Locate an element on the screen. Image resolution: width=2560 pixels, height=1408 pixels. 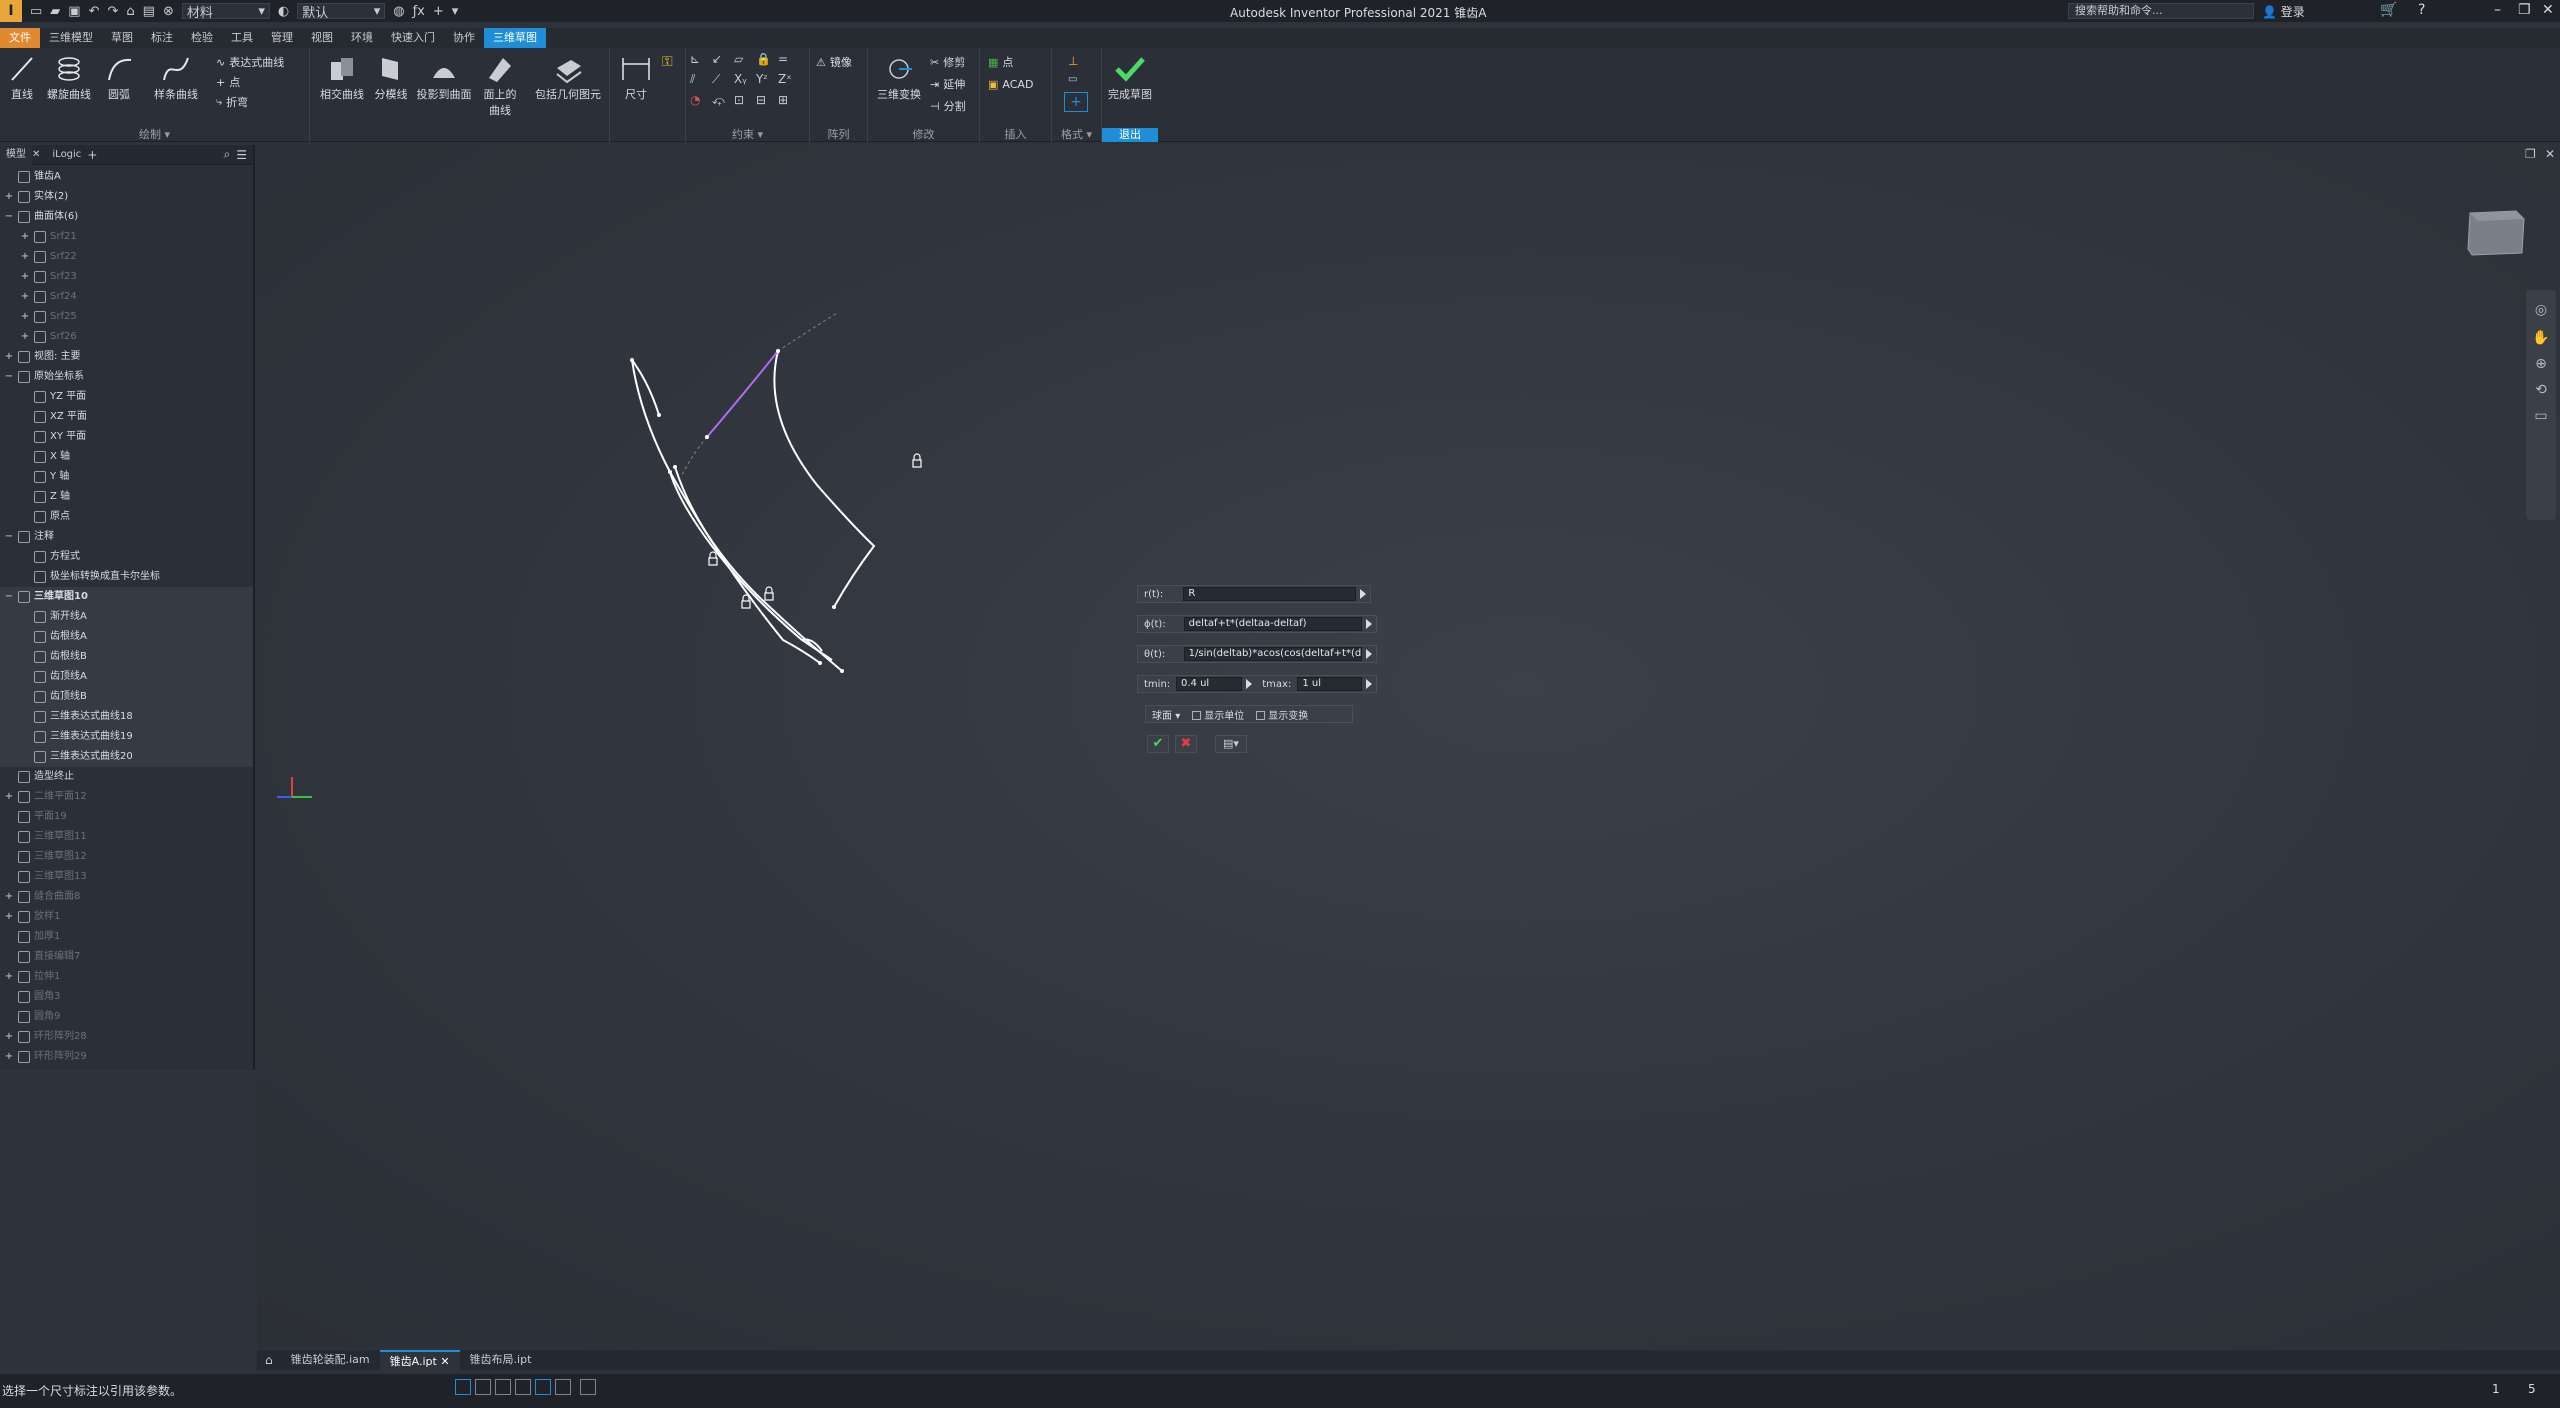
tree-item: 齿根线B is located at coordinates (126, 657).